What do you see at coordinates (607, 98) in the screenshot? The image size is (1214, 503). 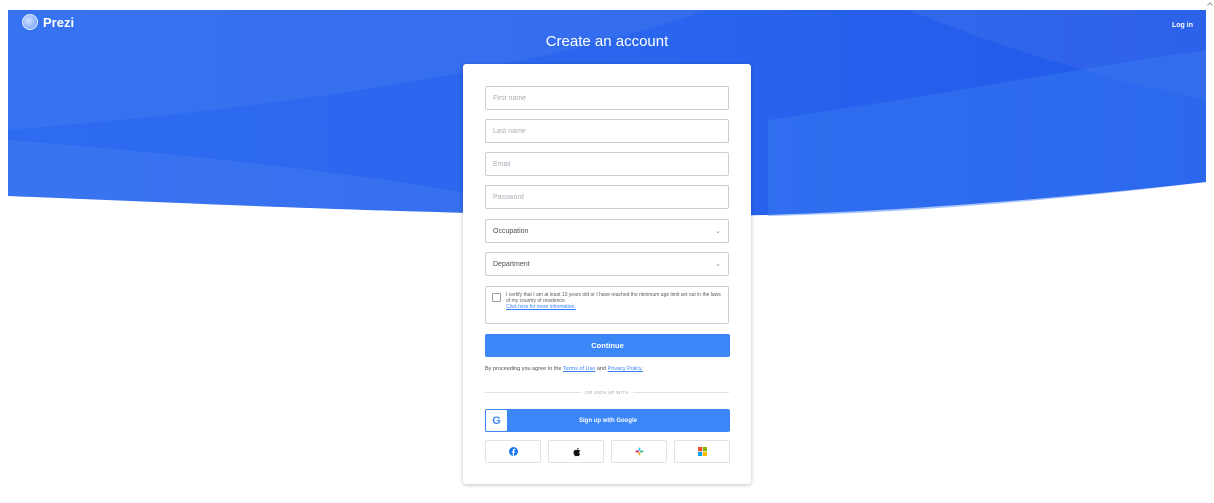 I see `first-name-input` at bounding box center [607, 98].